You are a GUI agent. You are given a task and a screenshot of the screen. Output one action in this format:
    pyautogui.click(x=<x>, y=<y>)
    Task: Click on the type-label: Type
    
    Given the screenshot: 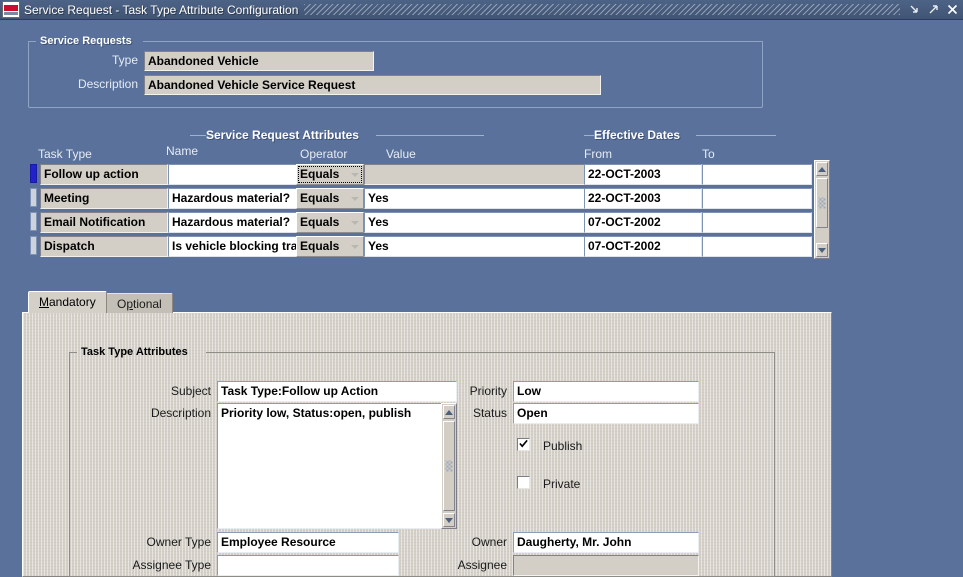 What is the action you would take?
    pyautogui.click(x=124, y=60)
    